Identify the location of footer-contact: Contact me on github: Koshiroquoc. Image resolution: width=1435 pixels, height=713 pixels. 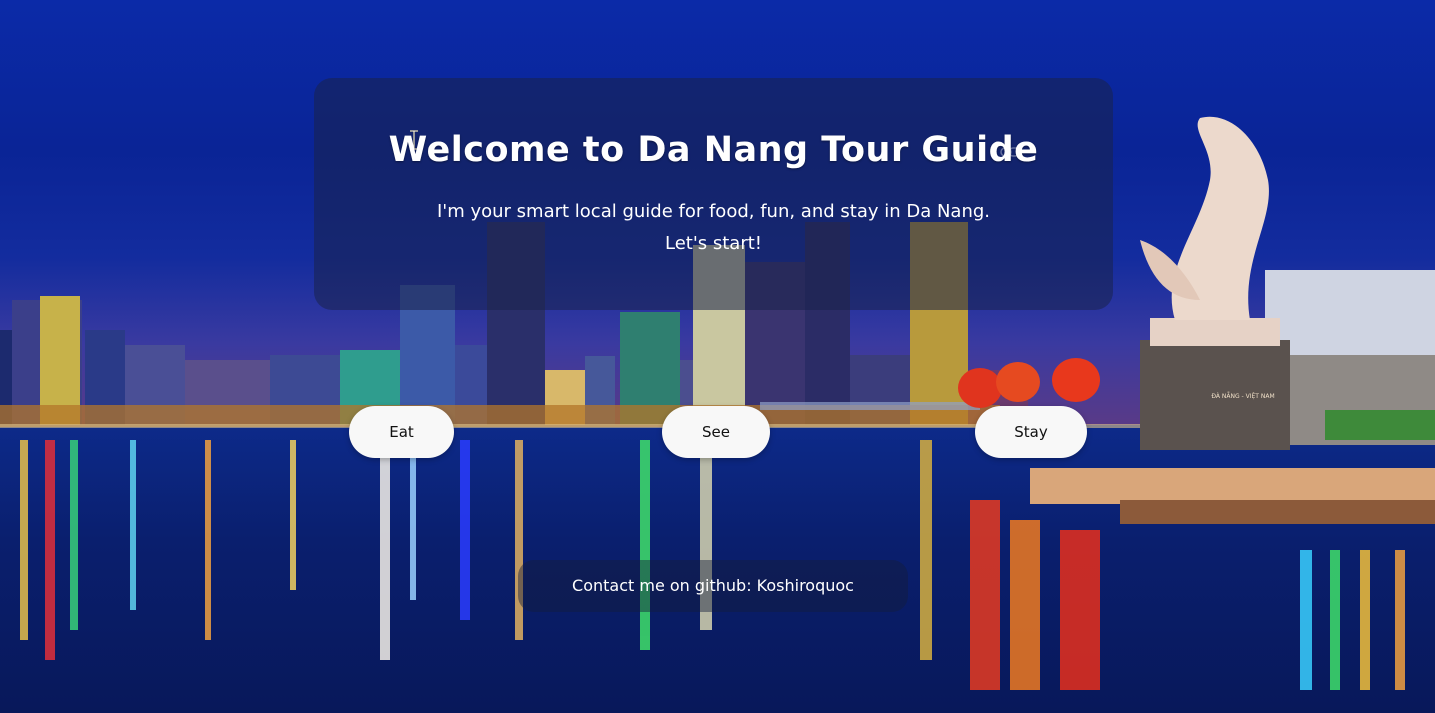
(713, 586).